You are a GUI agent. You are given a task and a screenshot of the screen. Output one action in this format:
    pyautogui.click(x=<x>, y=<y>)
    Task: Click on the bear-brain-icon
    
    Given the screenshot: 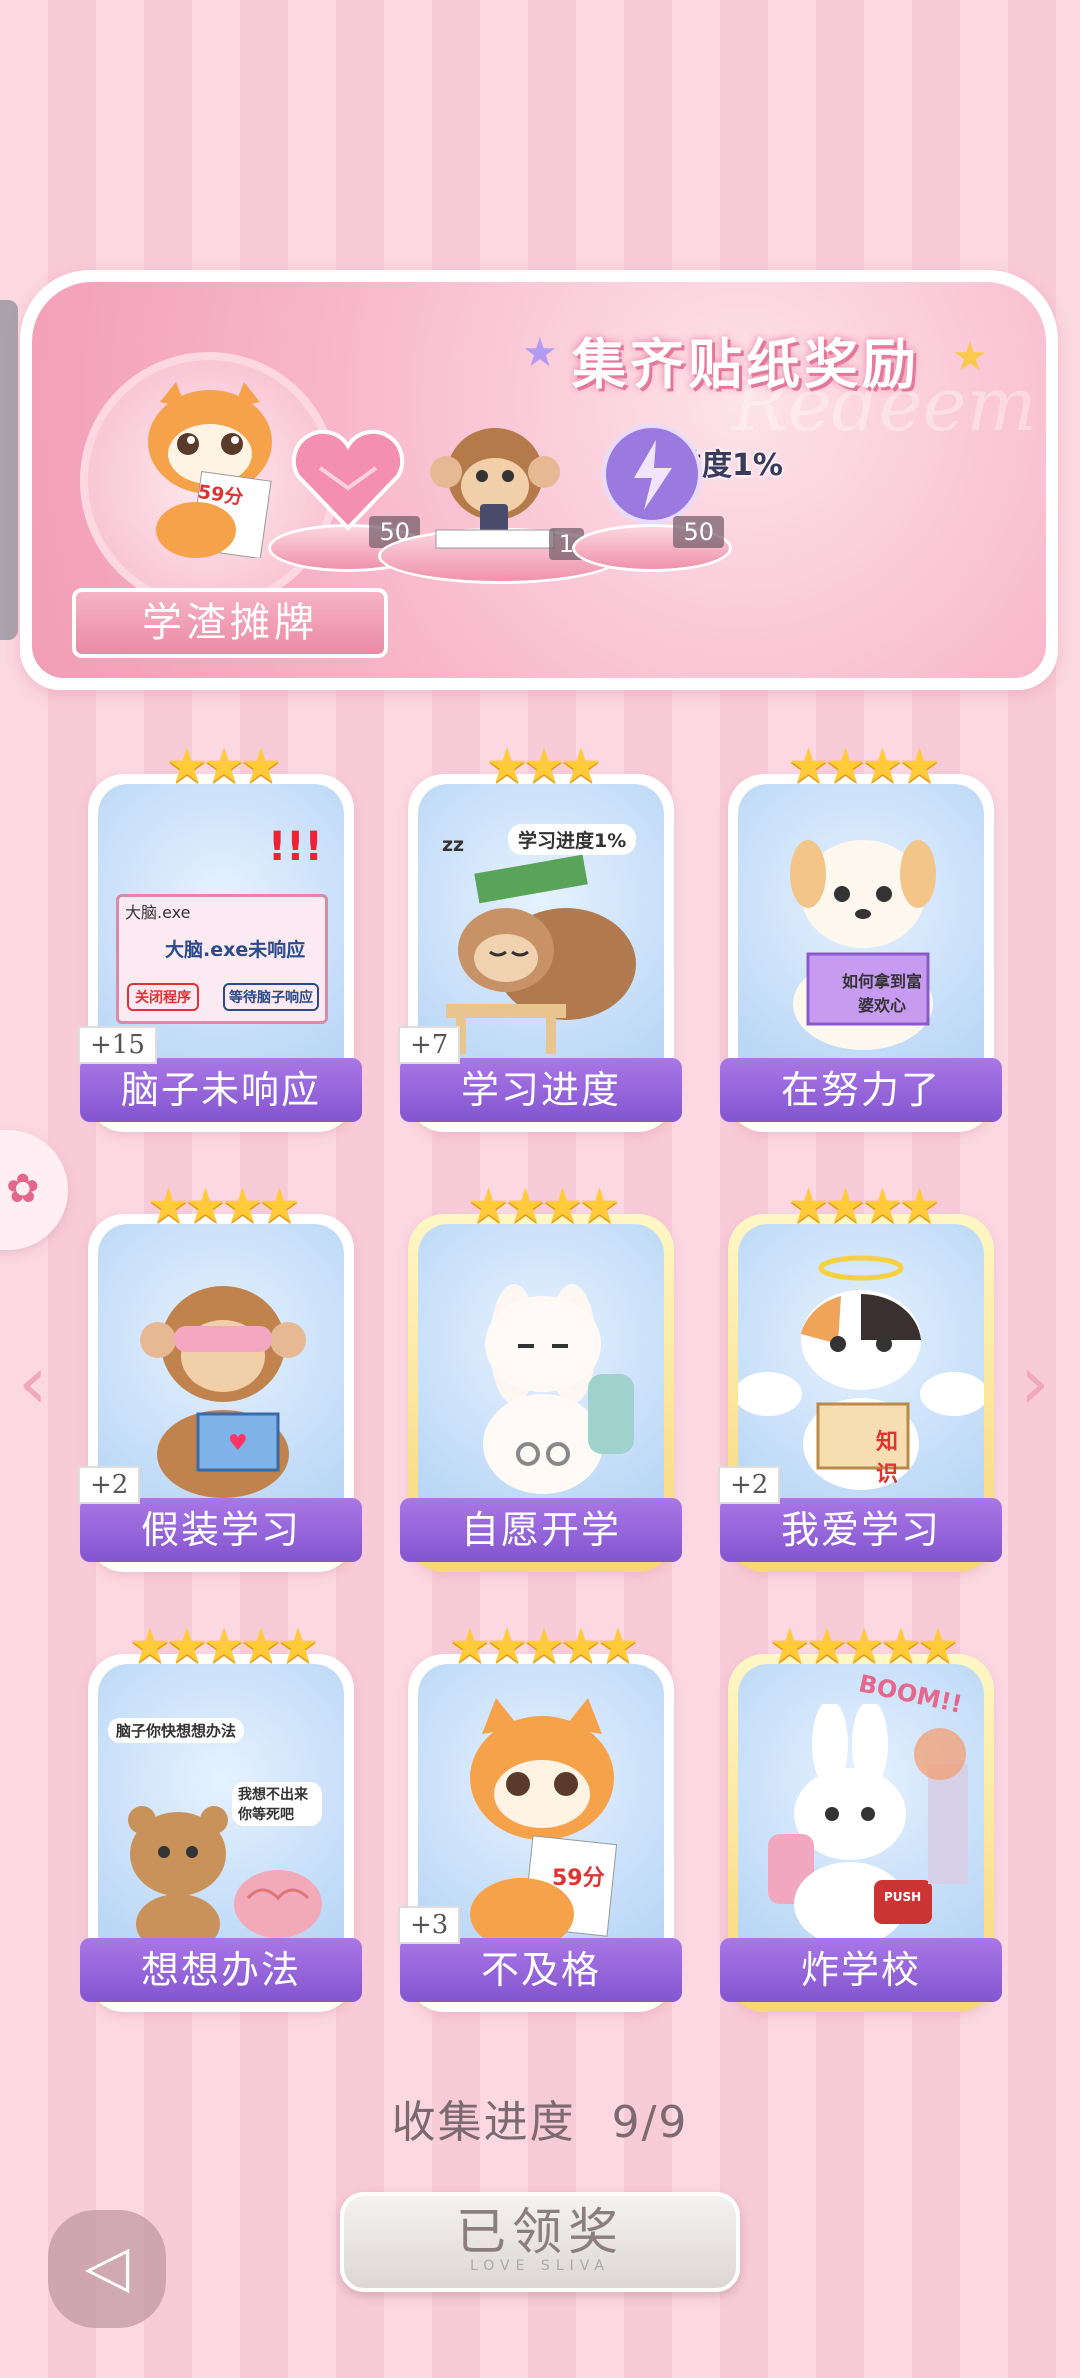 What is the action you would take?
    pyautogui.click(x=225, y=1880)
    